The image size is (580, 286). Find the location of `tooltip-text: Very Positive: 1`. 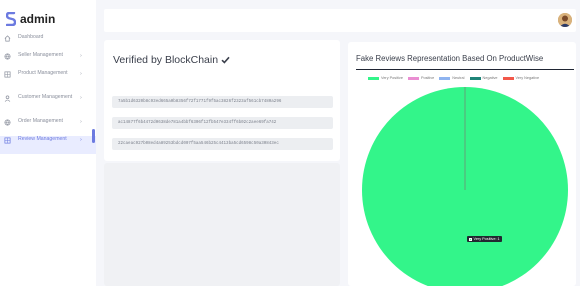

tooltip-text: Very Positive: 1 is located at coordinates (486, 239).